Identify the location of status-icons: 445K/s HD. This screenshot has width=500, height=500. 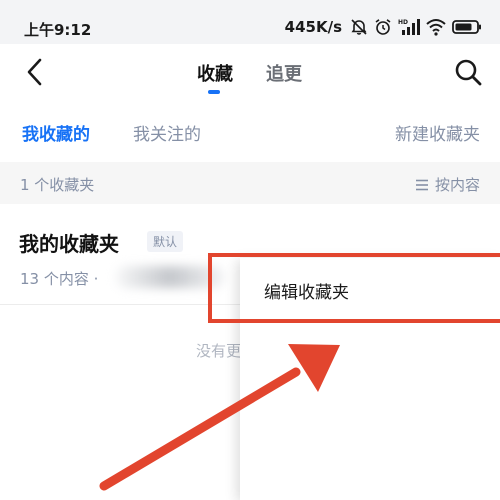
(383, 27).